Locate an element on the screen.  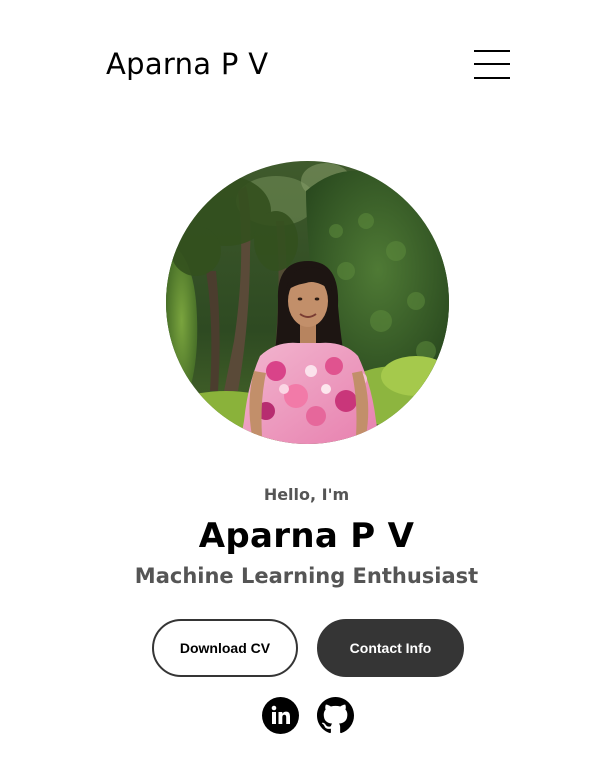
greeting-text: Hello, I'm is located at coordinates (306, 494).